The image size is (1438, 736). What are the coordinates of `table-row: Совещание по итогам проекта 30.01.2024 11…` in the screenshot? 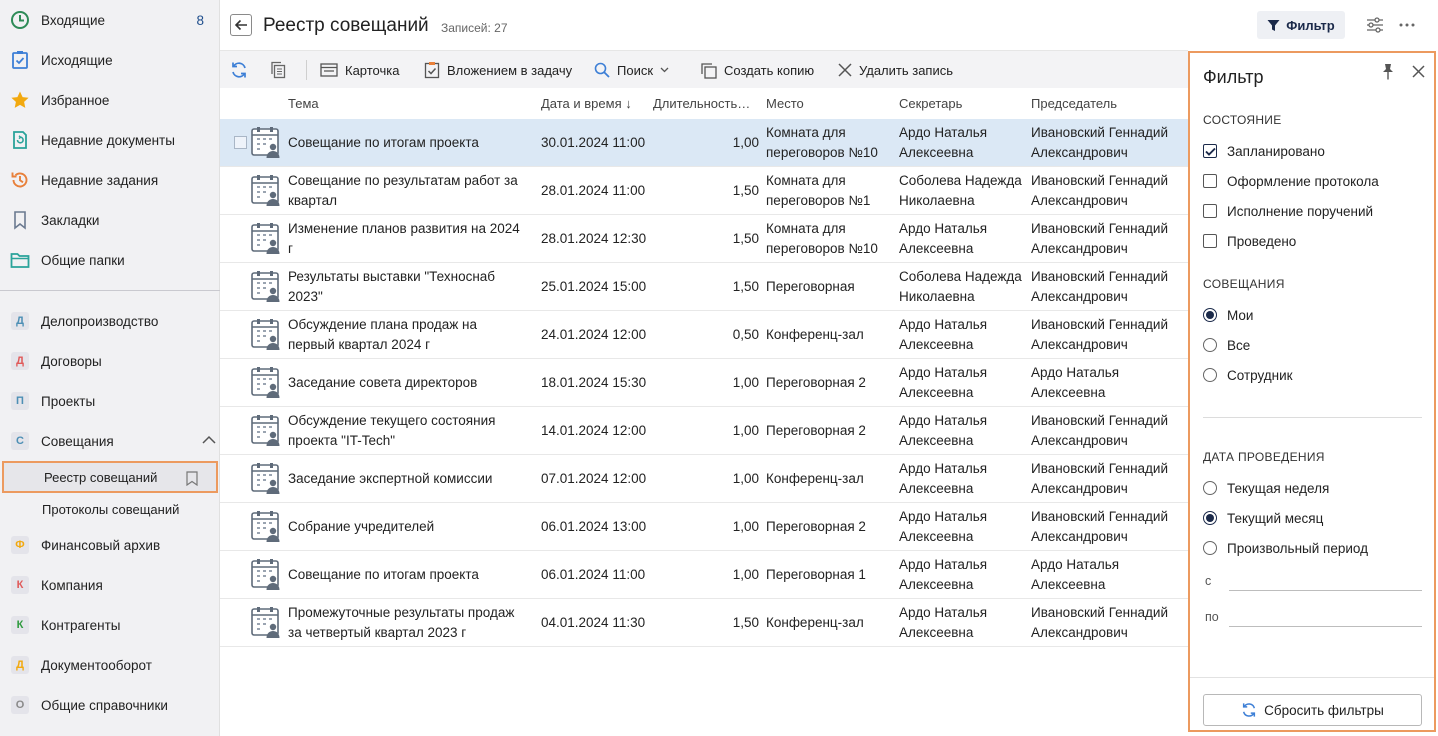 It's located at (704, 143).